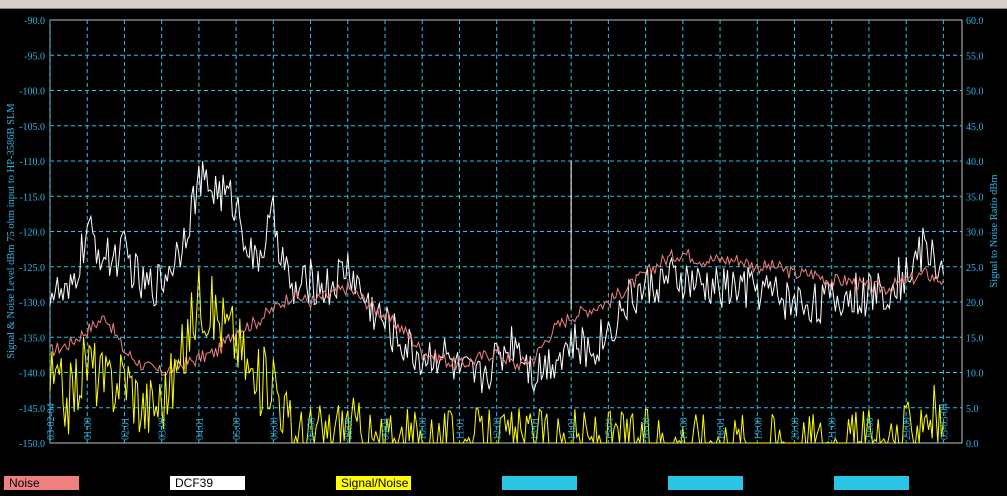 The image size is (1007, 496). I want to click on y2-tick-label: 30.0, so click(975, 233).